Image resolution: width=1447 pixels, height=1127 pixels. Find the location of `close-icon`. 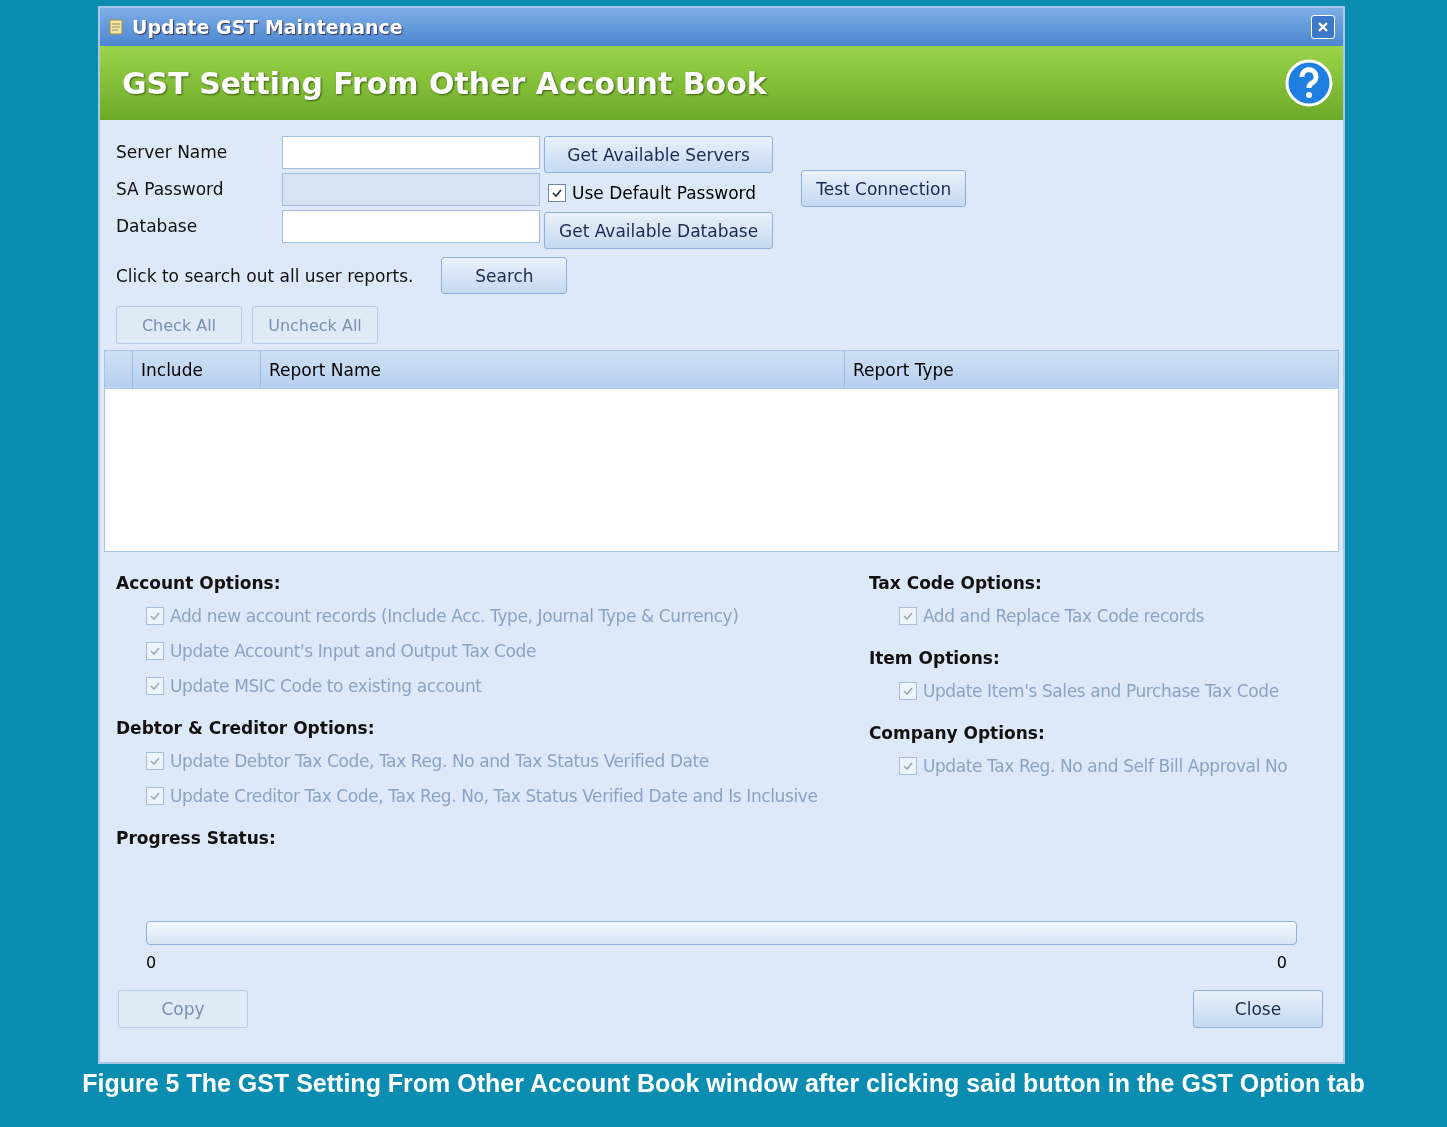

close-icon is located at coordinates (1323, 27).